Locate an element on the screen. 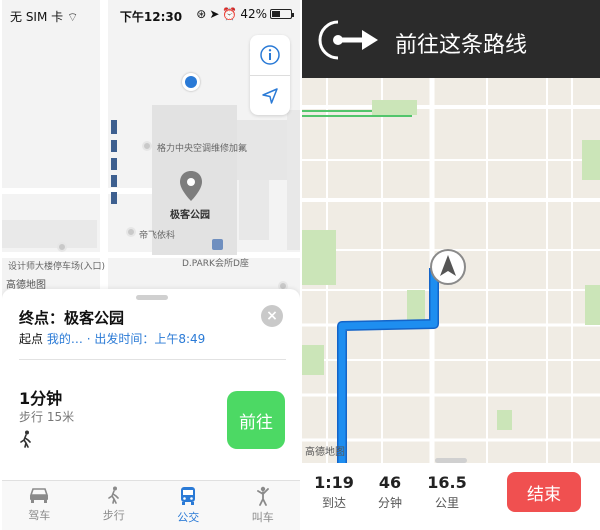 The width and height of the screenshot is (600, 530). transport-tabbar: 驾车 步行 公交 叫车 is located at coordinates (151, 505).